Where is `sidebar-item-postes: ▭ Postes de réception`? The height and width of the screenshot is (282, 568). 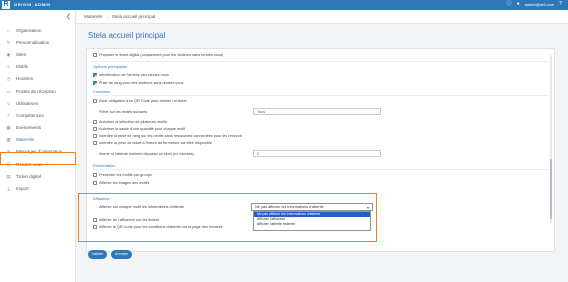 sidebar-item-postes: ▭ Postes de réception is located at coordinates (38, 91).